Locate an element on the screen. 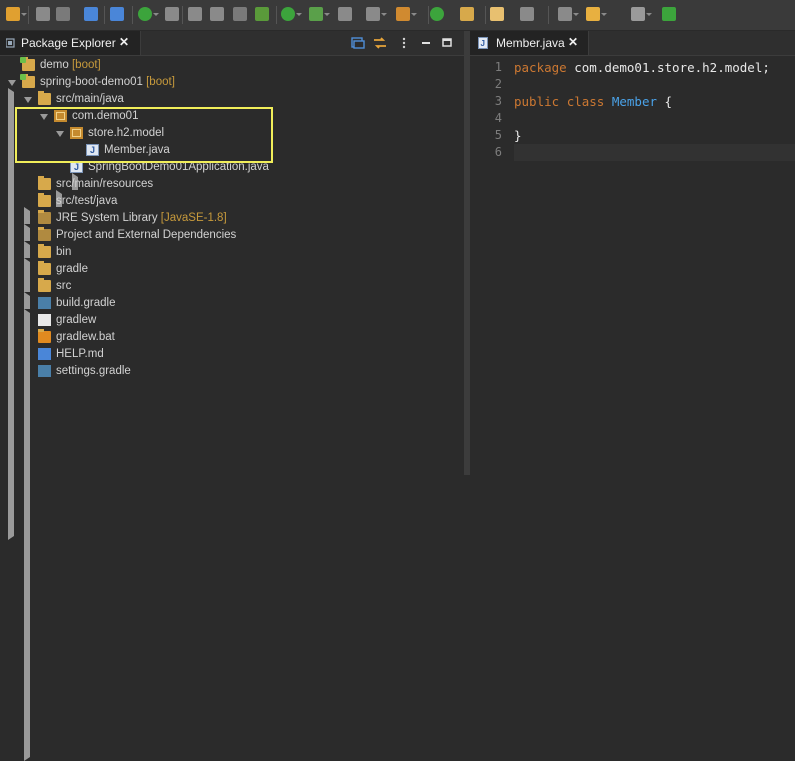 Image resolution: width=795 pixels, height=761 pixels. line-number: 6 is located at coordinates (498, 152).